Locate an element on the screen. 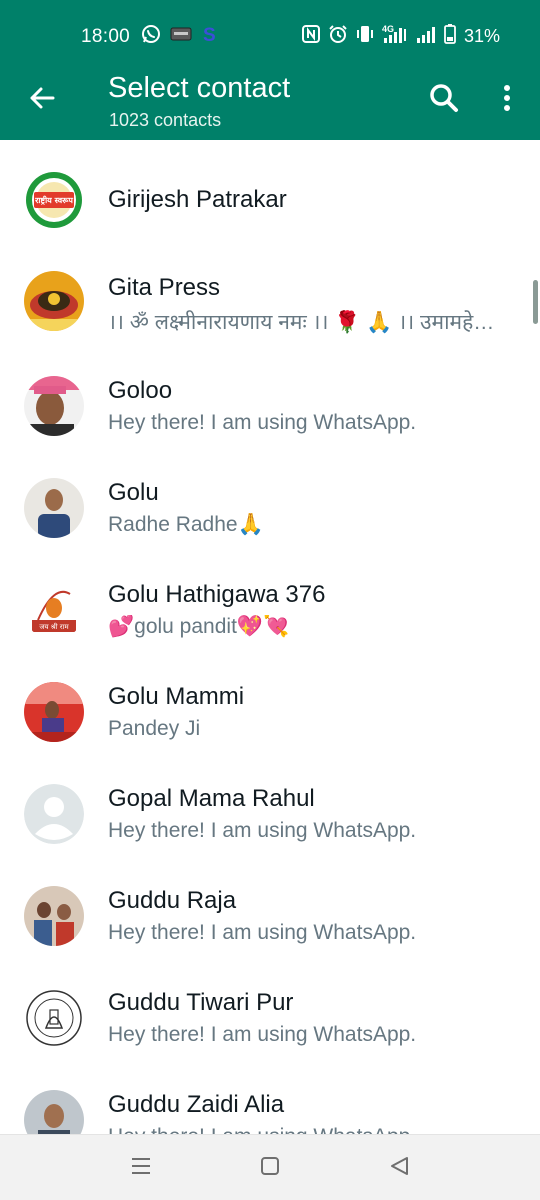 This screenshot has height=1200, width=540. nav-back-button is located at coordinates (399, 1168).